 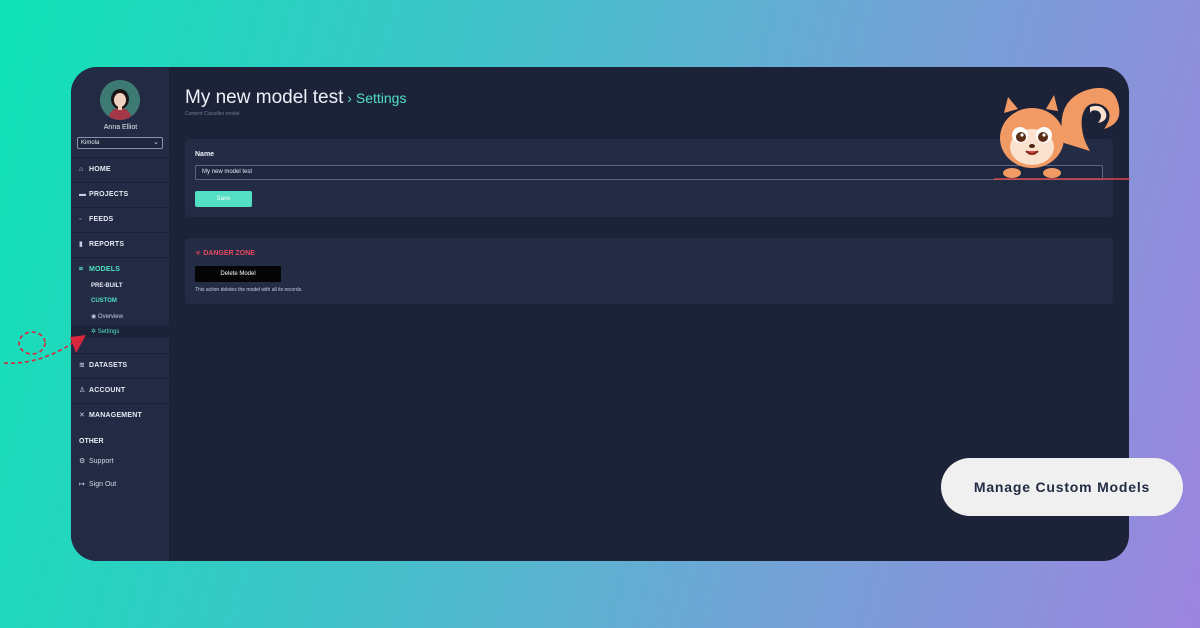 What do you see at coordinates (91, 441) in the screenshot?
I see `other-heading: OTHER` at bounding box center [91, 441].